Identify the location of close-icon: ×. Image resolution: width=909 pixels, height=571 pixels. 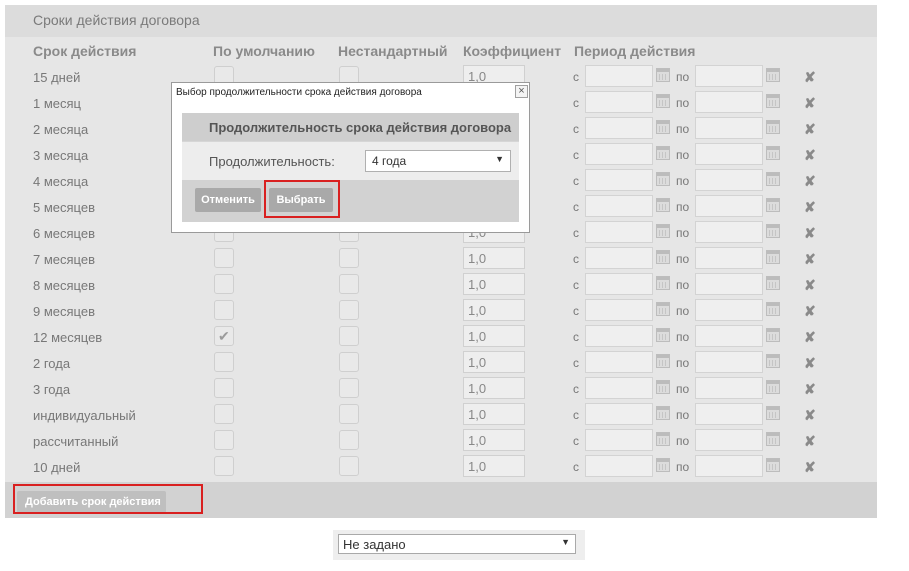
(521, 91).